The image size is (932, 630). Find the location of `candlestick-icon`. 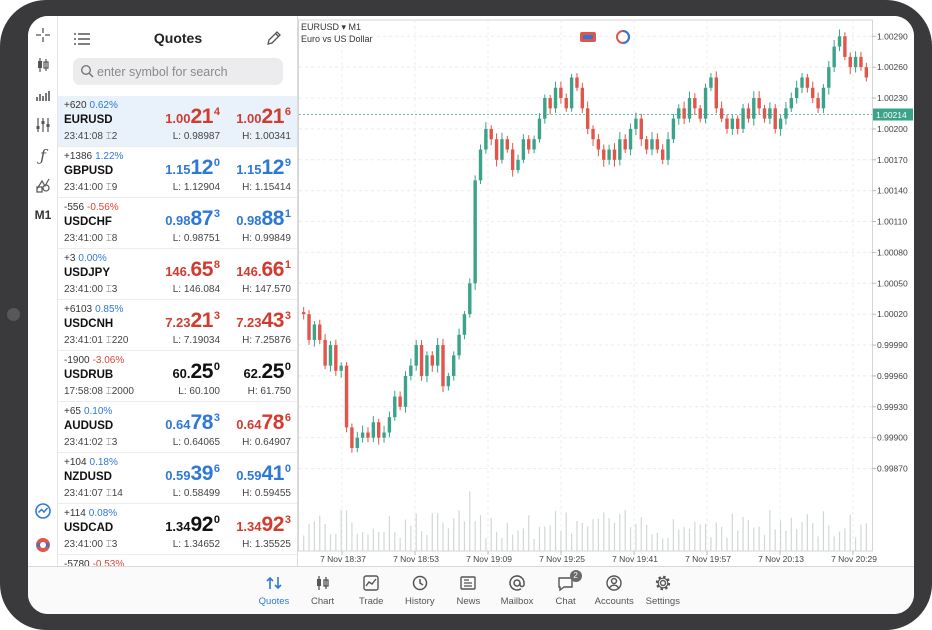

candlestick-icon is located at coordinates (43, 65).